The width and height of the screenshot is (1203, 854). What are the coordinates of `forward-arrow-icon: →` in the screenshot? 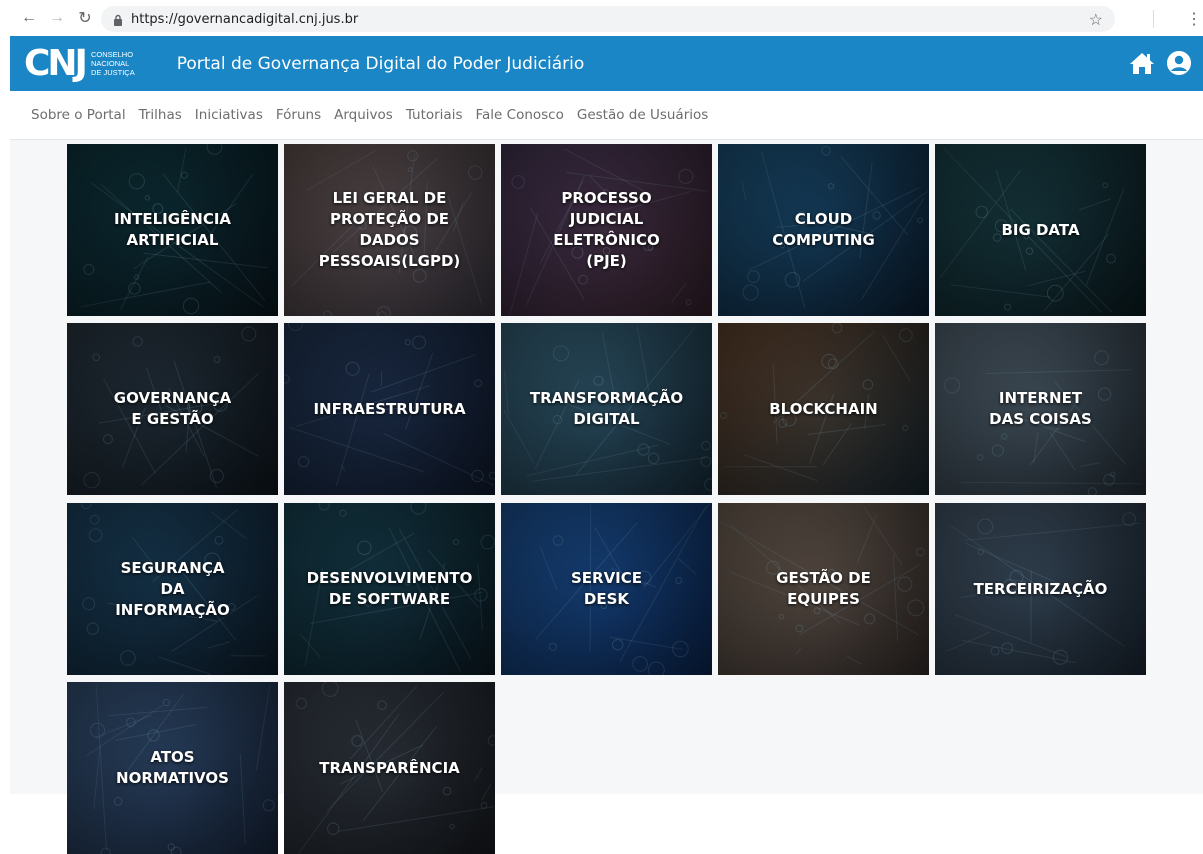 It's located at (57, 18).